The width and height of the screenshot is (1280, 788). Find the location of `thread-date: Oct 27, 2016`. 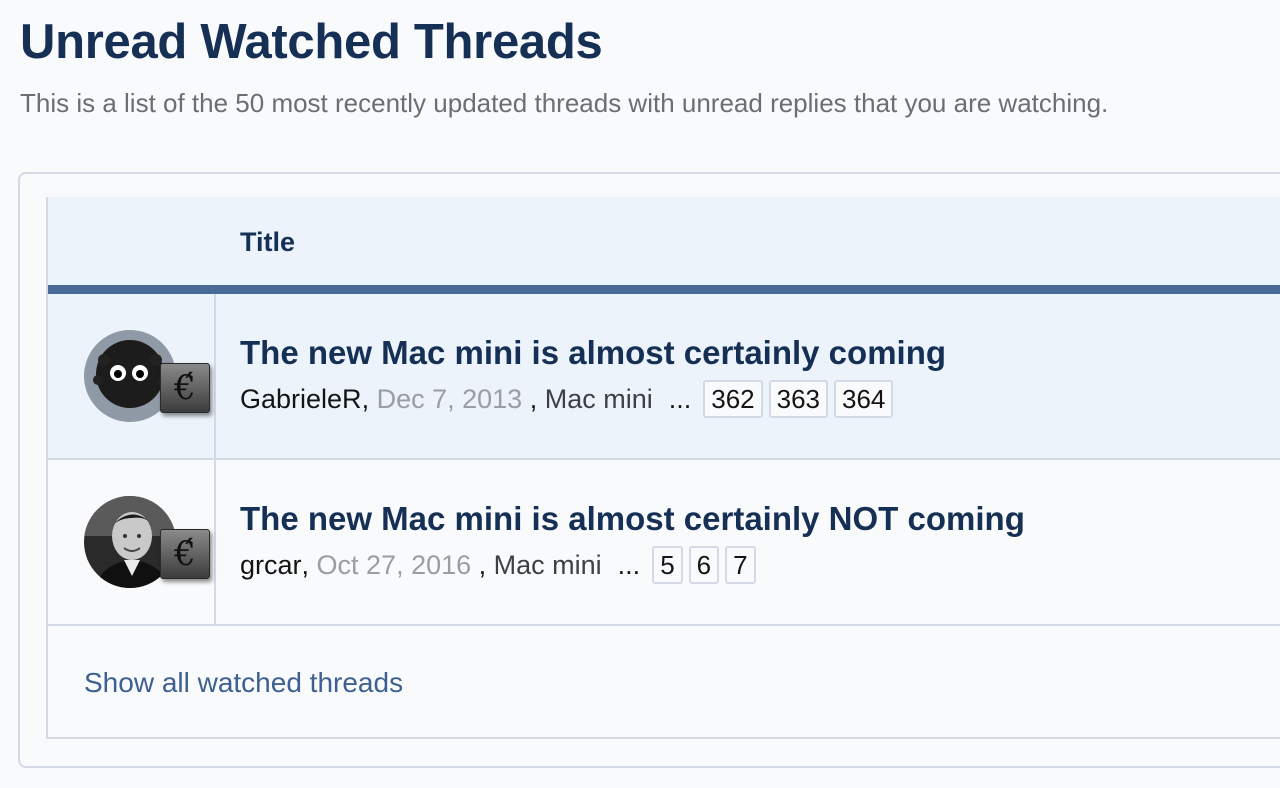

thread-date: Oct 27, 2016 is located at coordinates (394, 565).